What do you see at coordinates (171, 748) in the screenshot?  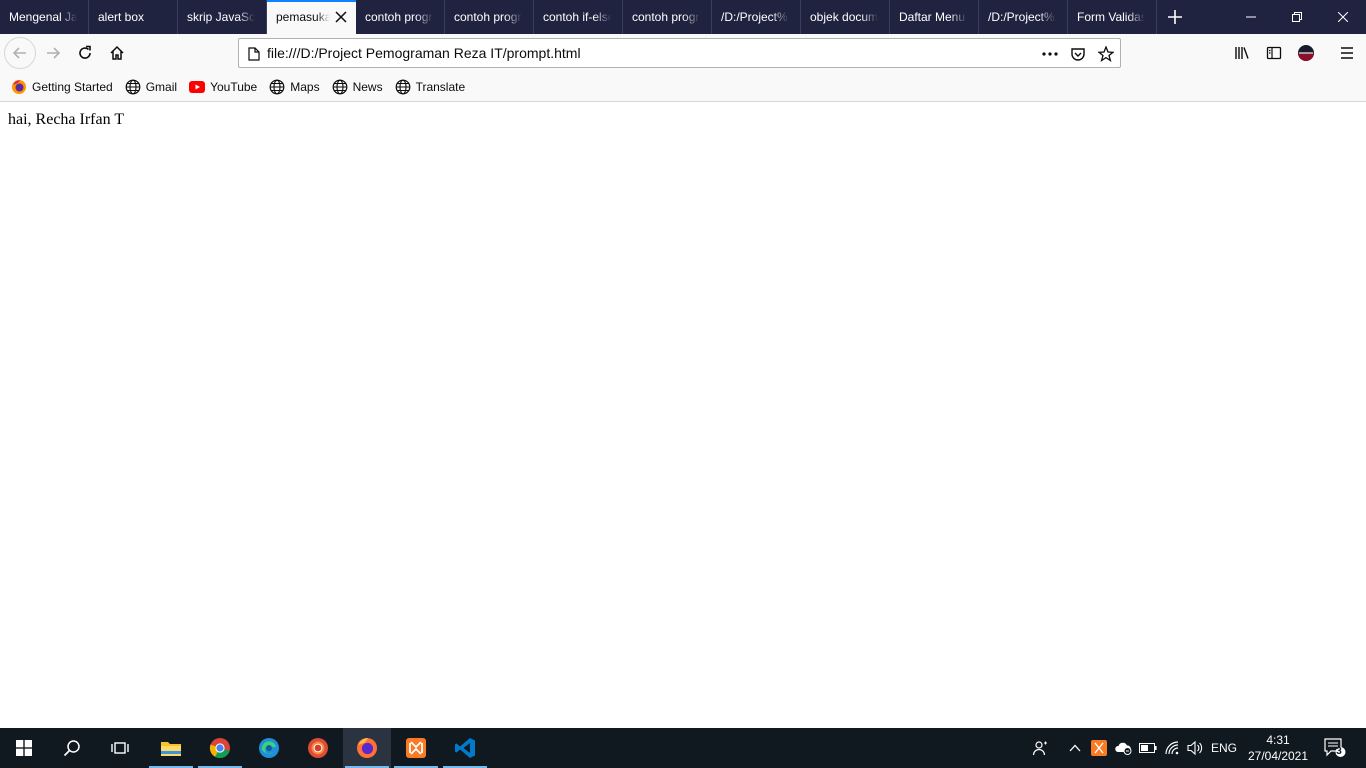 I see `taskbar-file-explorer` at bounding box center [171, 748].